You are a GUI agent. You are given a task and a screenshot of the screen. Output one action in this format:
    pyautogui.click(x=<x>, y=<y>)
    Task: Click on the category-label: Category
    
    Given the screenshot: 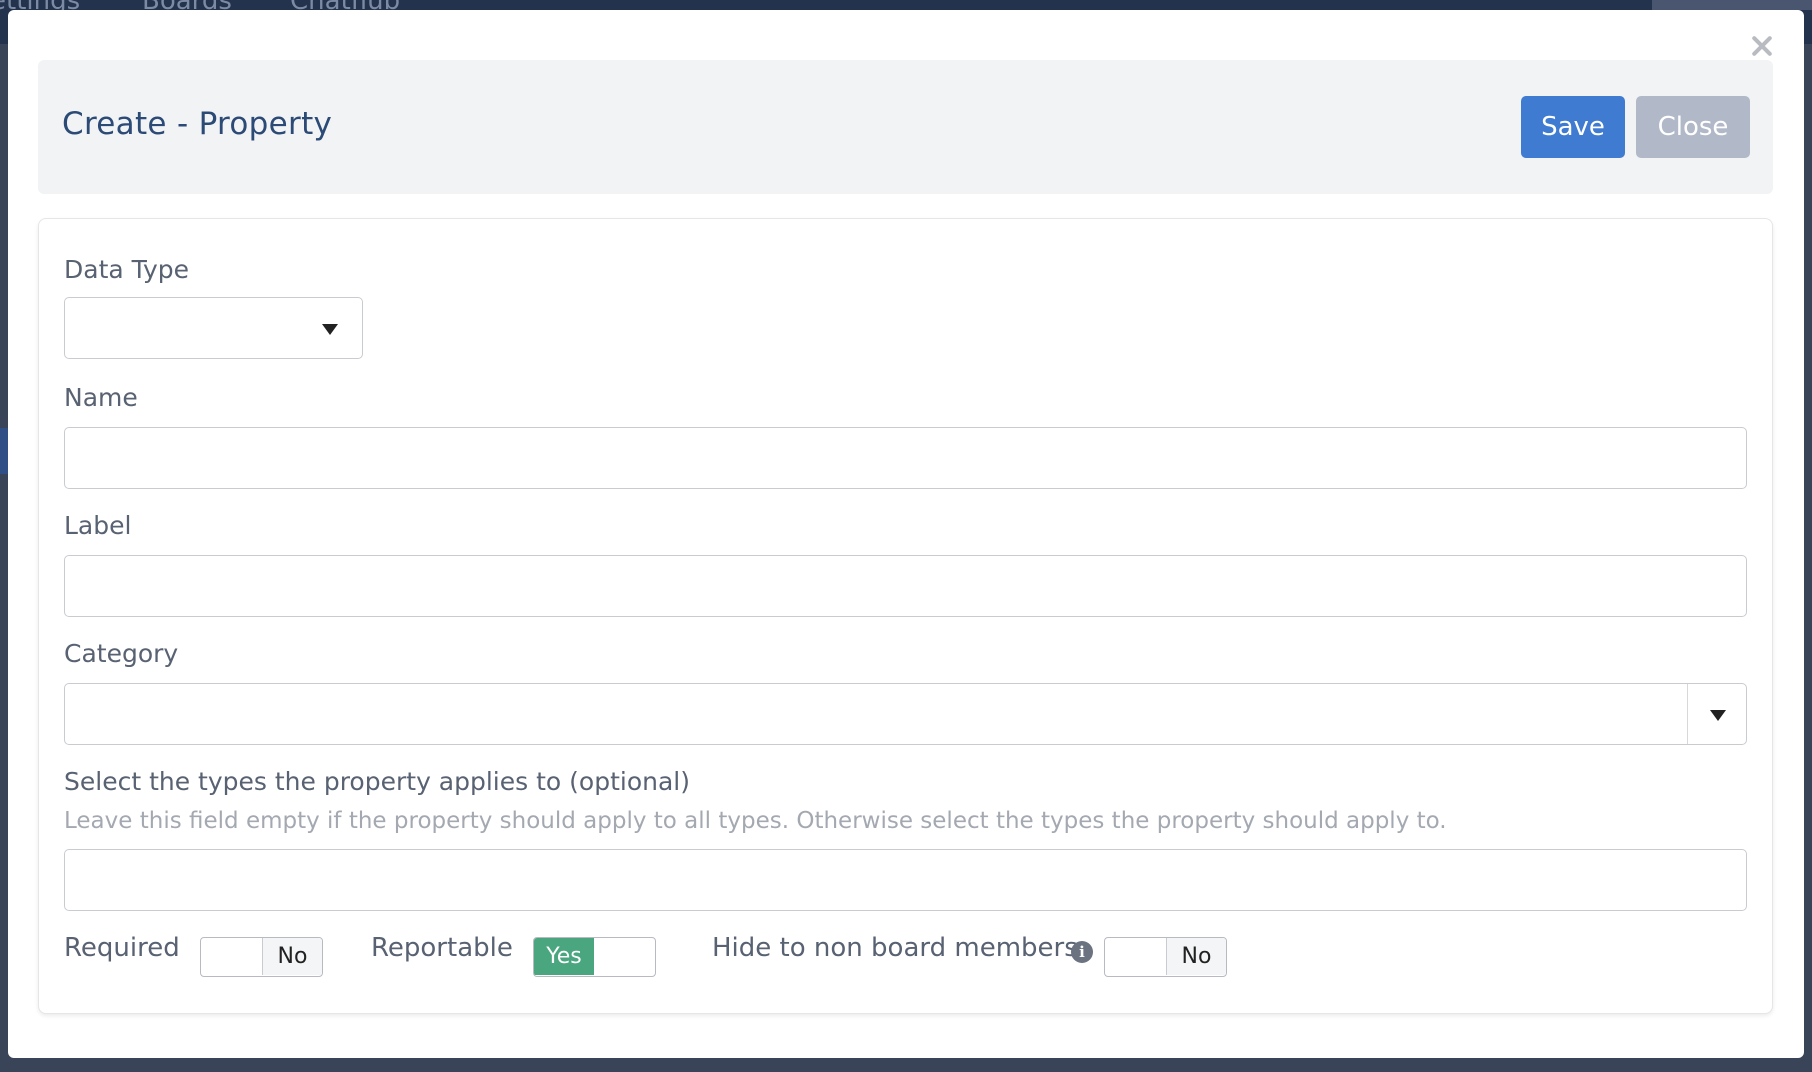 What is the action you would take?
    pyautogui.click(x=121, y=653)
    